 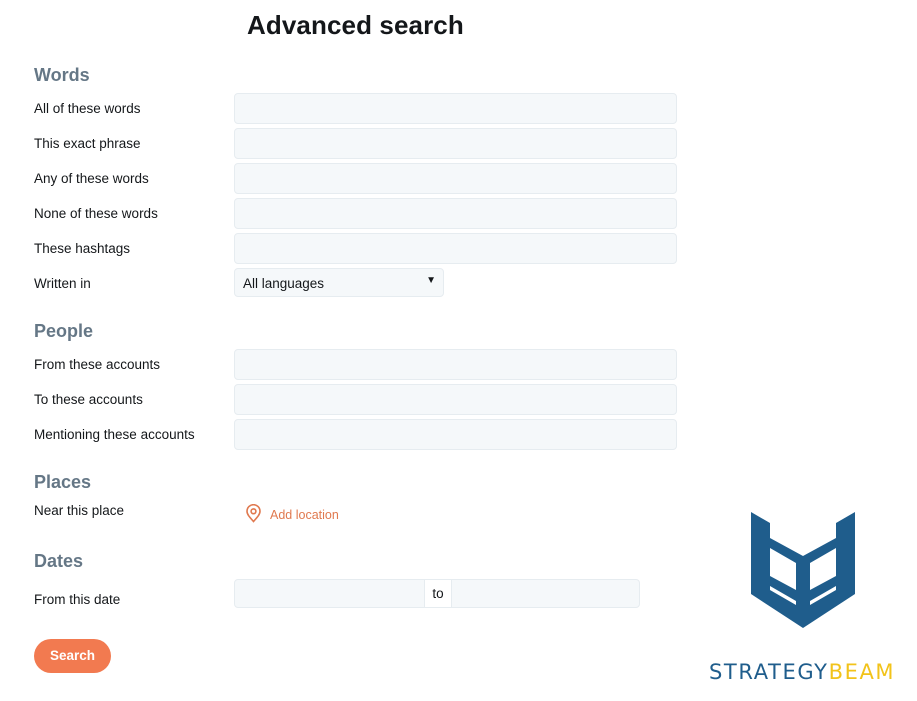 I want to click on brand-name: STRATEGYBEAM, so click(x=802, y=672).